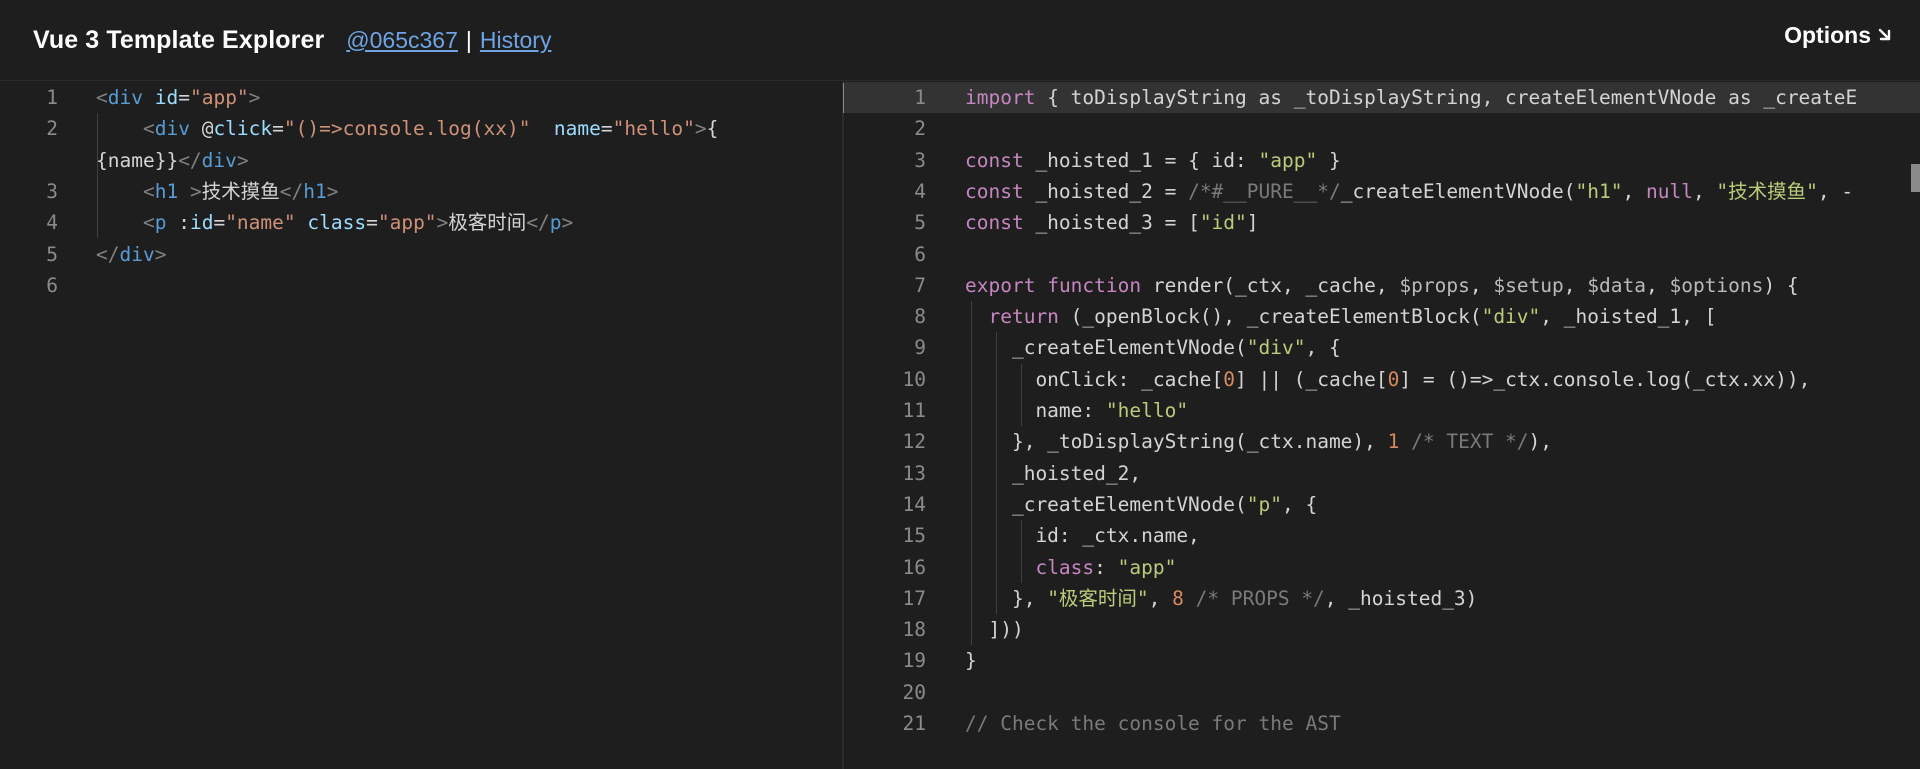 Image resolution: width=1920 pixels, height=769 pixels. What do you see at coordinates (516, 40) in the screenshot?
I see `history-link: History` at bounding box center [516, 40].